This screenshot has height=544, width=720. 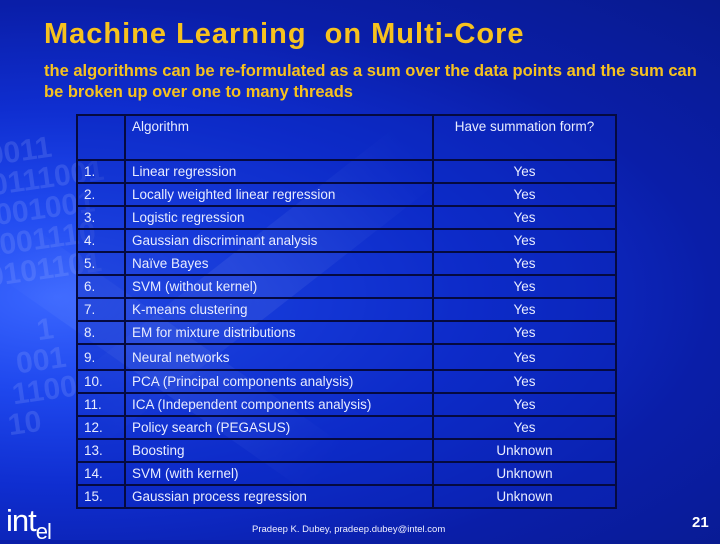 What do you see at coordinates (279, 381) in the screenshot?
I see `row-algorithm: PCA (Principal components analysis)` at bounding box center [279, 381].